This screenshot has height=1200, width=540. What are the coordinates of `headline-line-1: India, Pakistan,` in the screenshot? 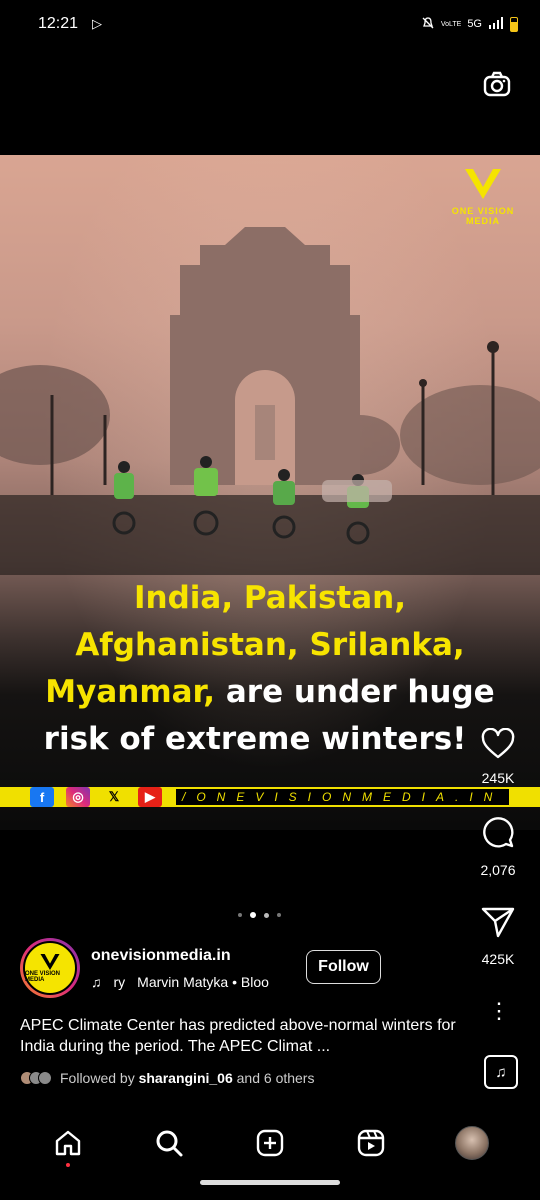 It's located at (270, 598).